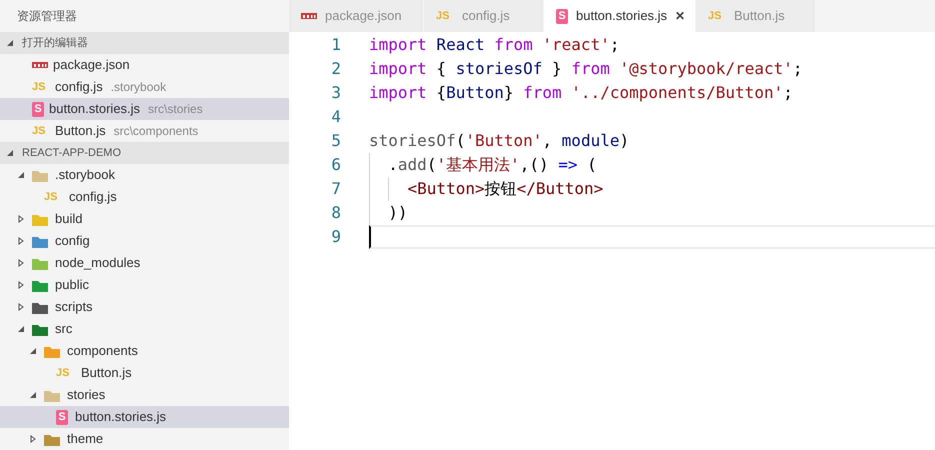 This screenshot has width=935, height=450. I want to click on code-line: import {Button} from '../components/Button';, so click(581, 93).